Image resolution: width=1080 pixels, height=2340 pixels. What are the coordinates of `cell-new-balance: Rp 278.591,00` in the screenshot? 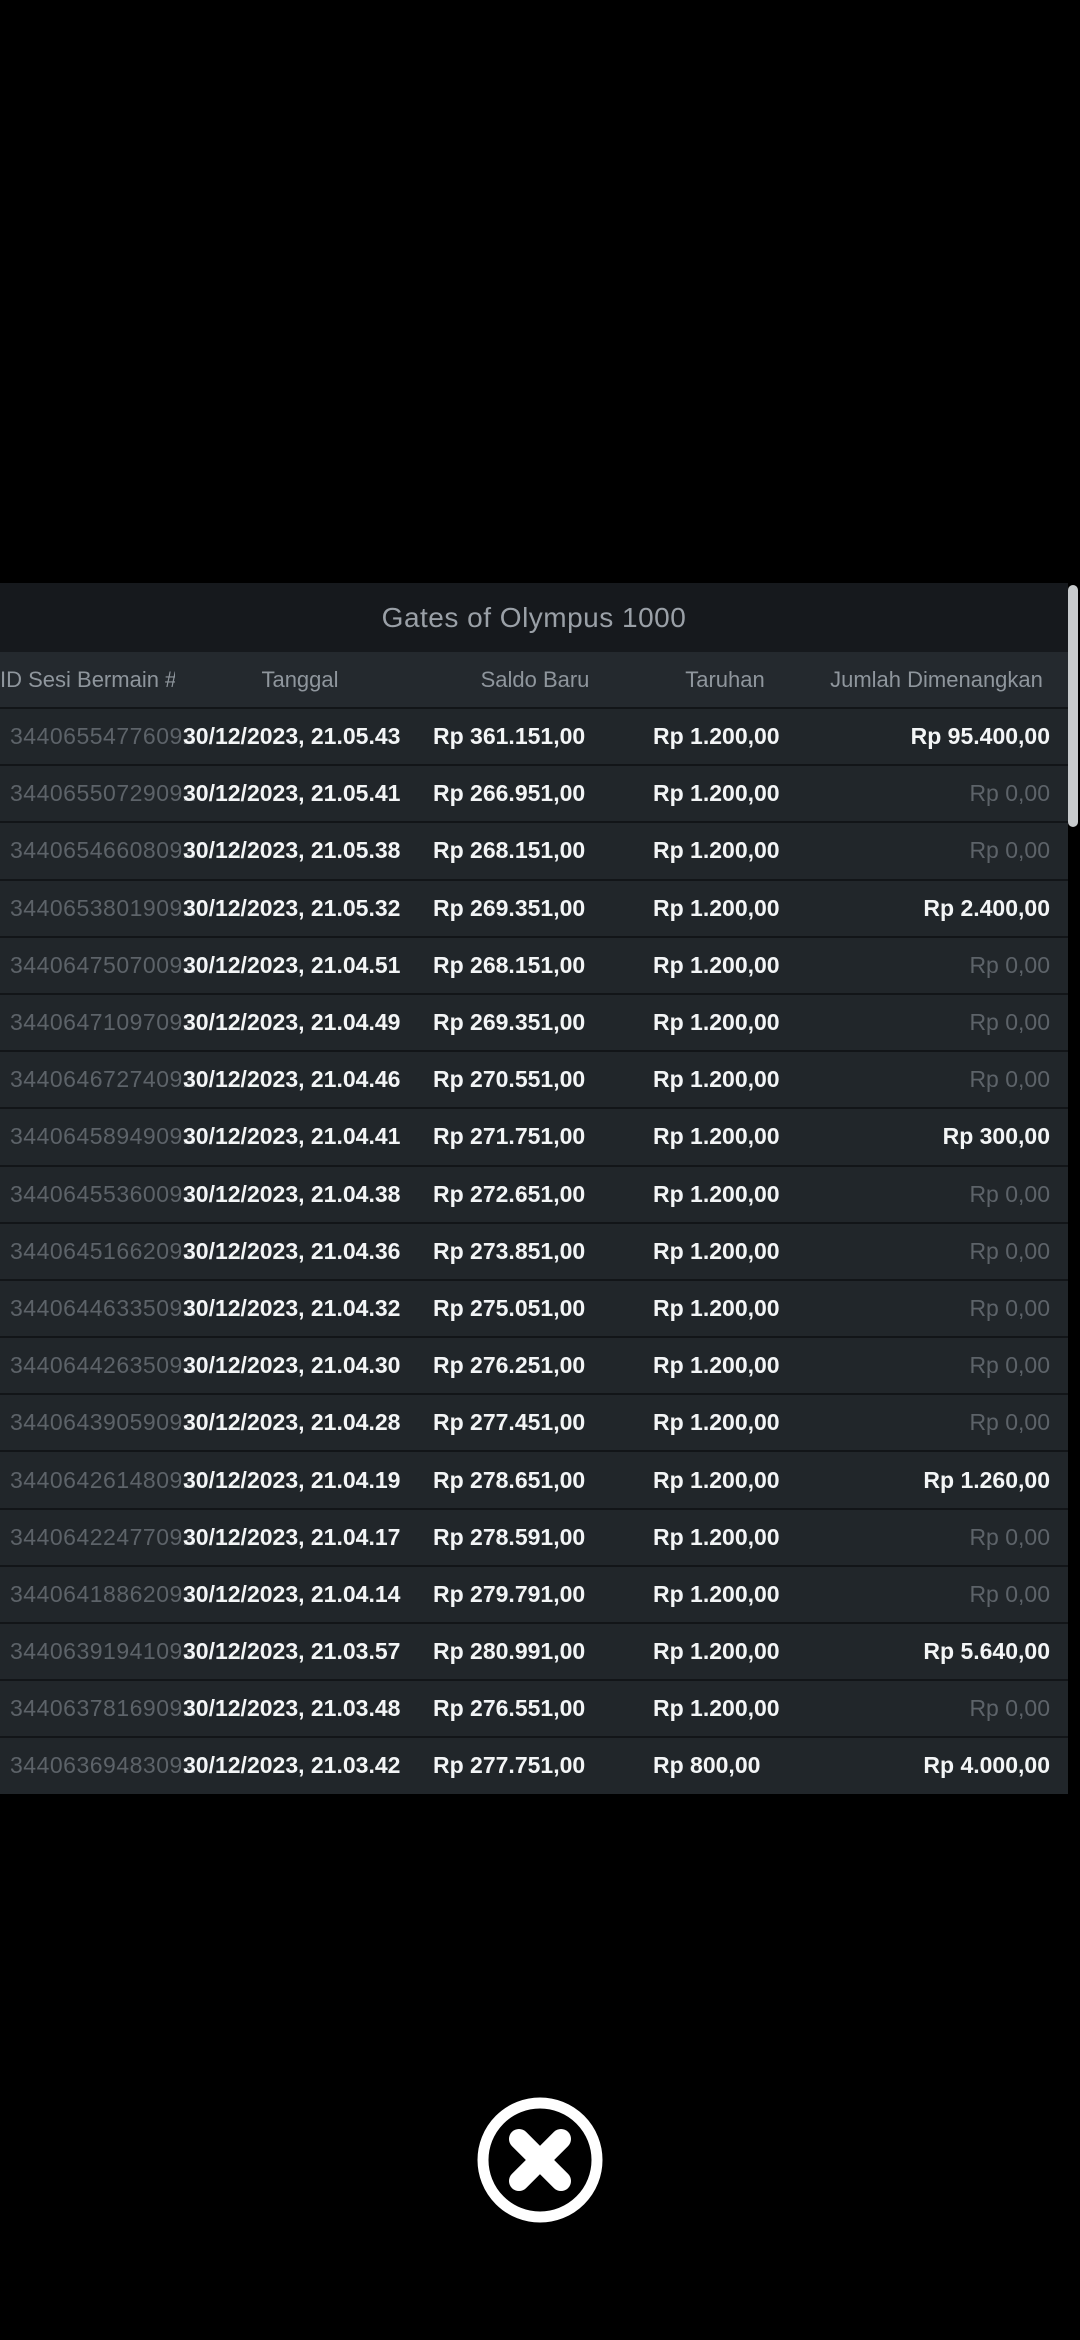 It's located at (509, 1536).